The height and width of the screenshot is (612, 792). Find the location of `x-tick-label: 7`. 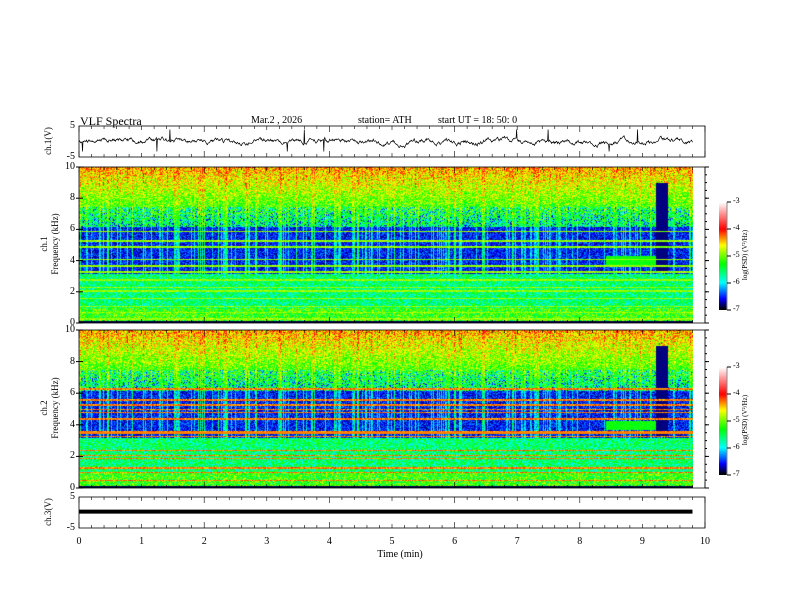

x-tick-label: 7 is located at coordinates (517, 541).